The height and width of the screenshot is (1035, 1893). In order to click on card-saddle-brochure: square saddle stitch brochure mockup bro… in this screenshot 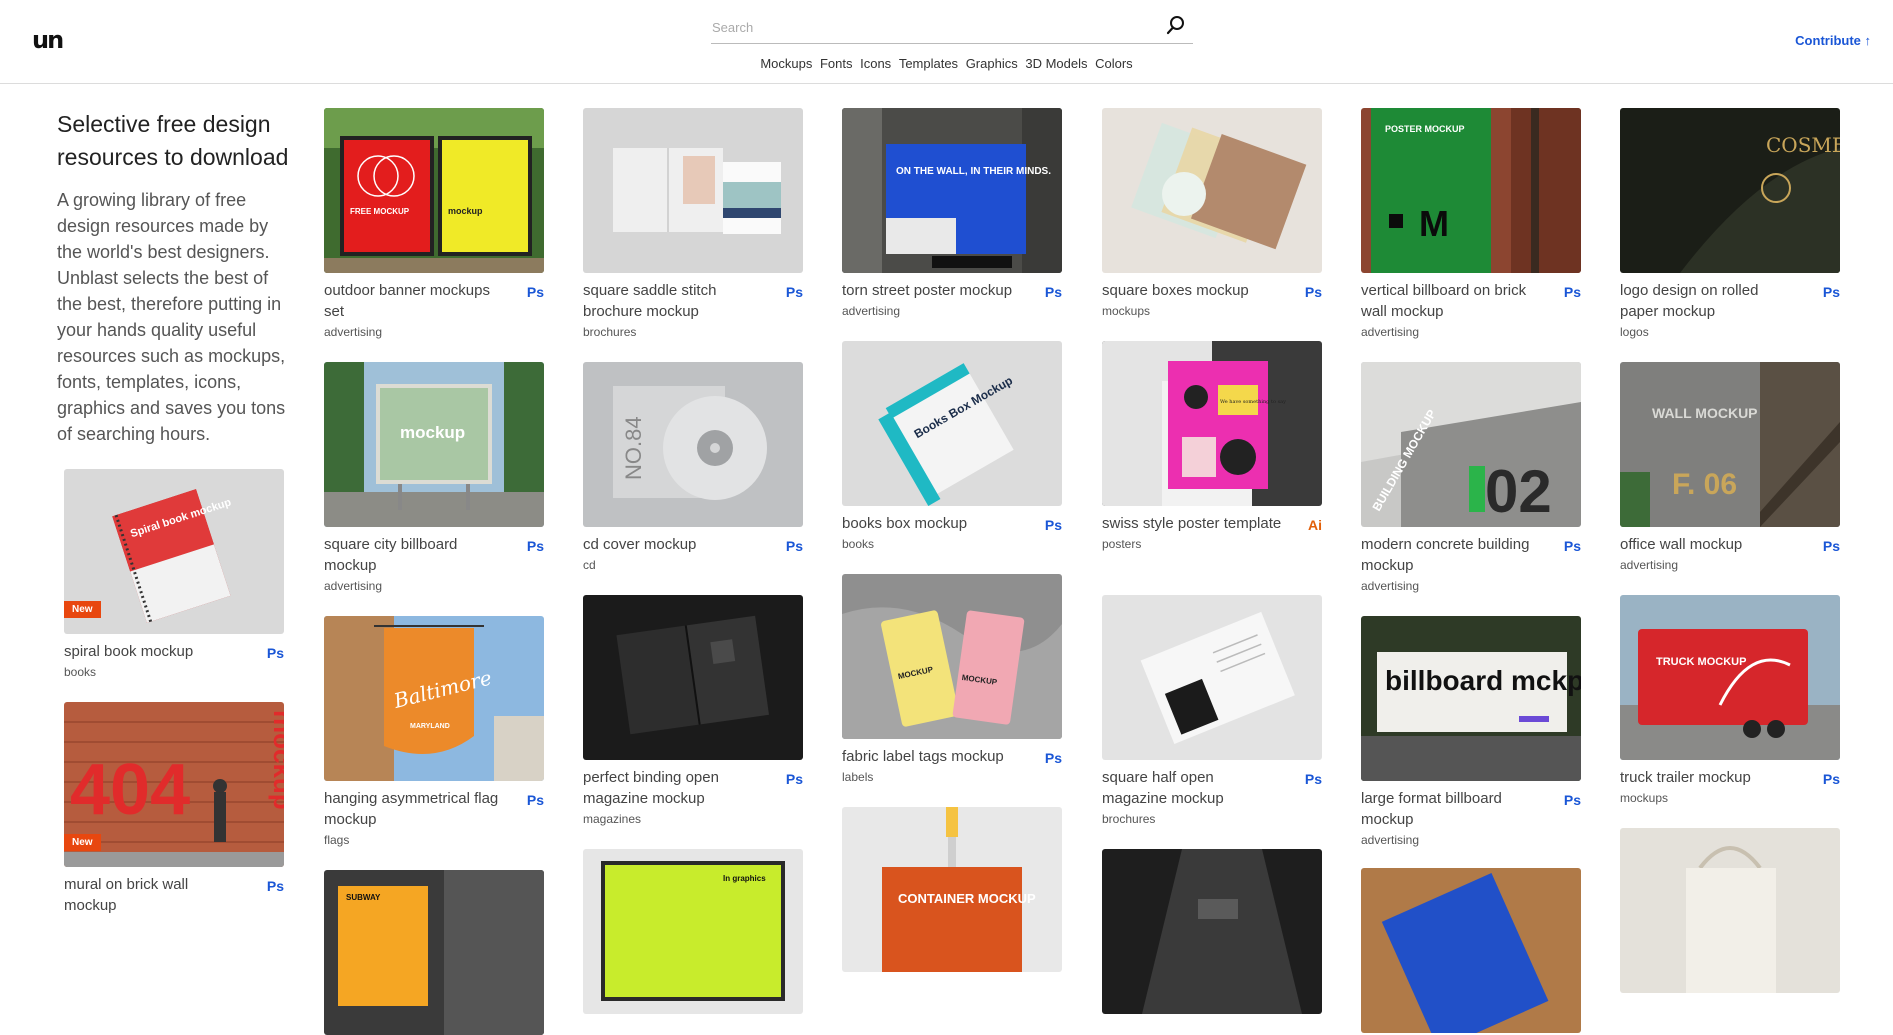, I will do `click(693, 223)`.